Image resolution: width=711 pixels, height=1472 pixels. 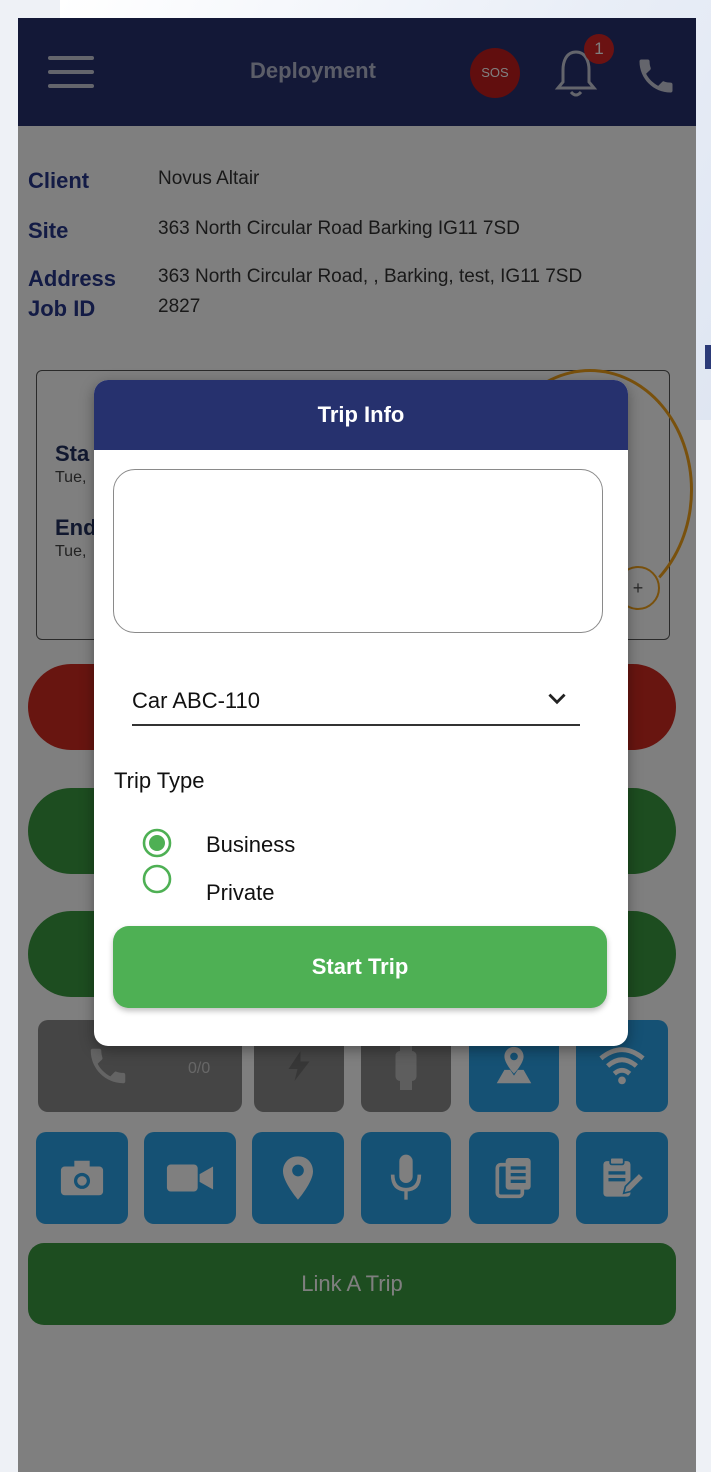 What do you see at coordinates (356, 703) in the screenshot?
I see `vehicle-select: Car ABC-110` at bounding box center [356, 703].